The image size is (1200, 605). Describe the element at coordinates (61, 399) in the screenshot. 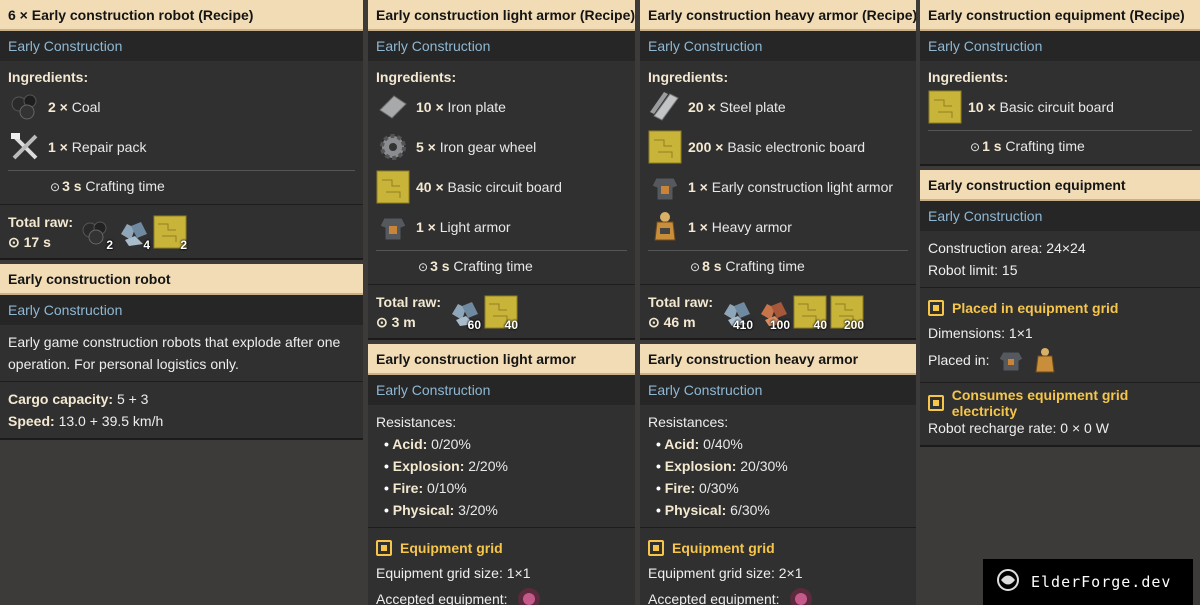

I see `cargo-label: Cargo capacity:` at that location.